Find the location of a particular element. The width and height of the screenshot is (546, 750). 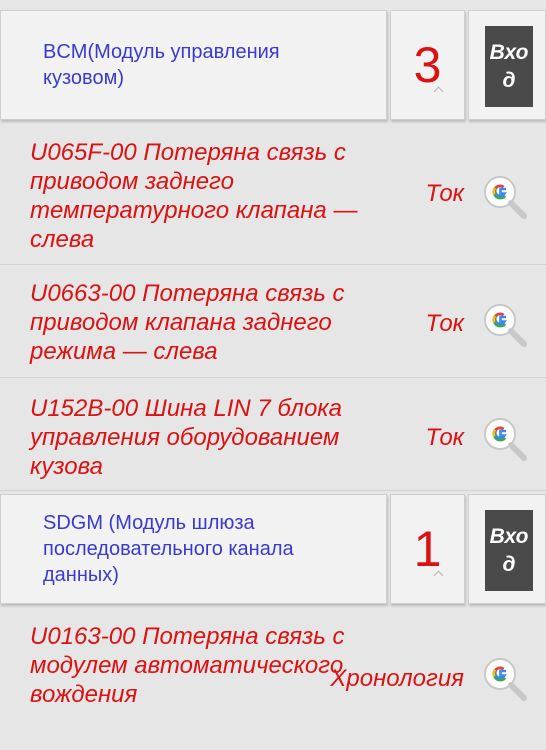

fault-status: Хронология is located at coordinates (397, 678).